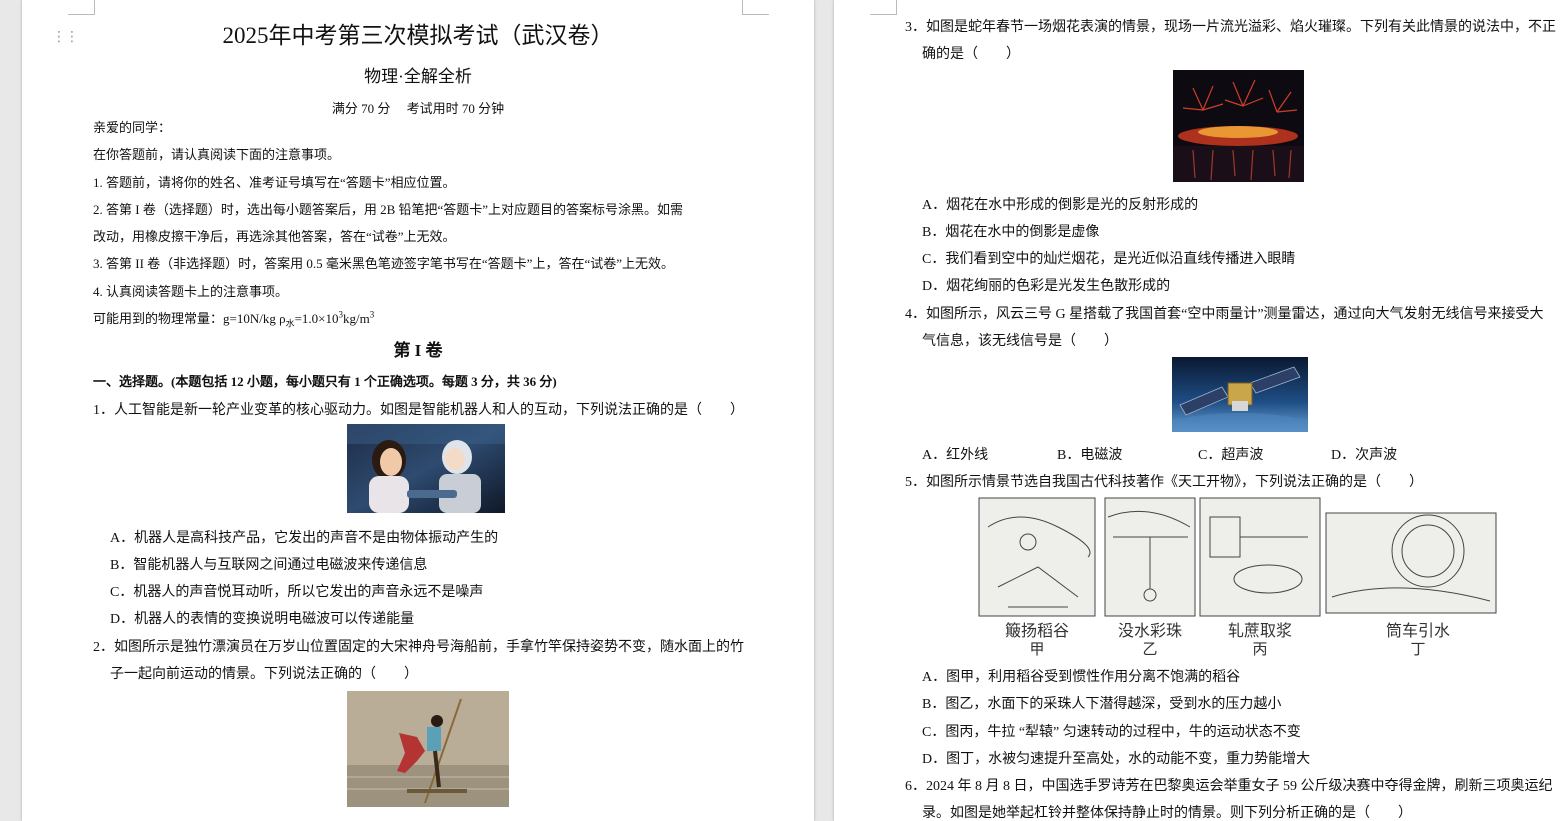 The height and width of the screenshot is (821, 1568). What do you see at coordinates (132, 127) in the screenshot?
I see `greeting: 亲爱的同学：` at bounding box center [132, 127].